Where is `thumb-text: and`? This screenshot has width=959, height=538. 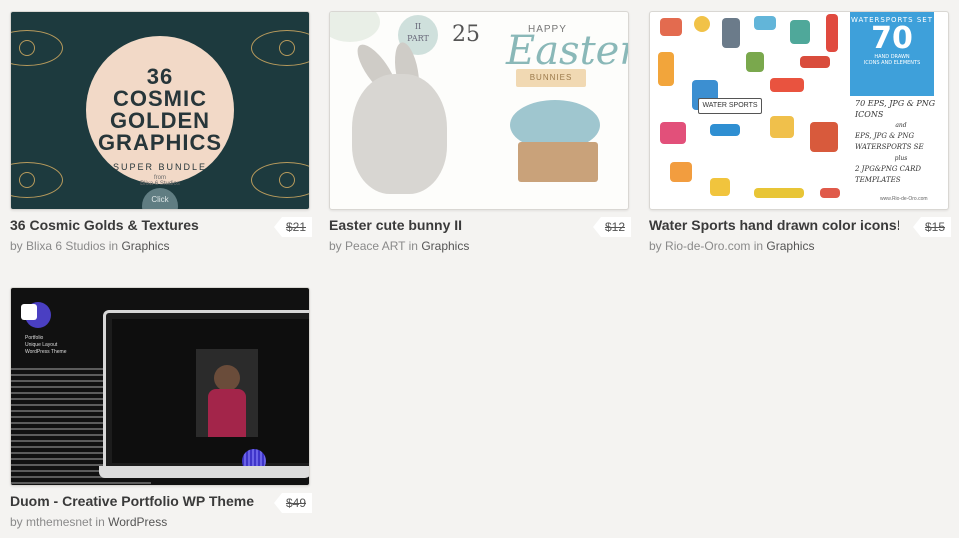
thumb-text: and is located at coordinates (901, 125).